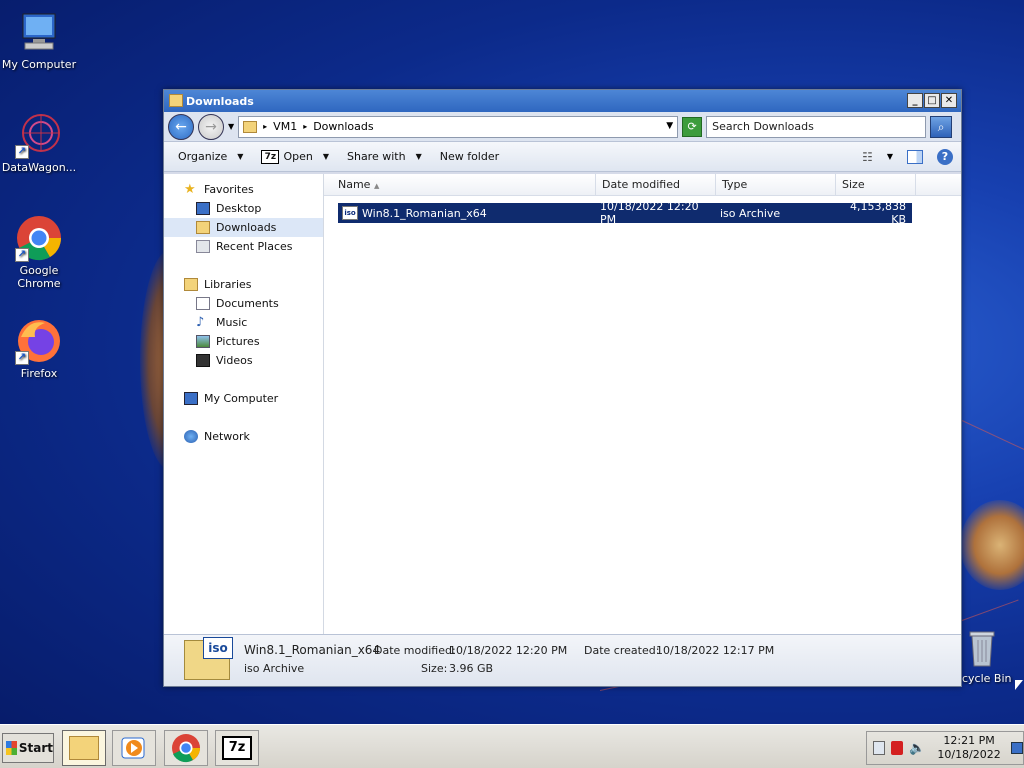 This screenshot has height=768, width=1024. I want to click on nav-downloads: Downloads, so click(243, 227).